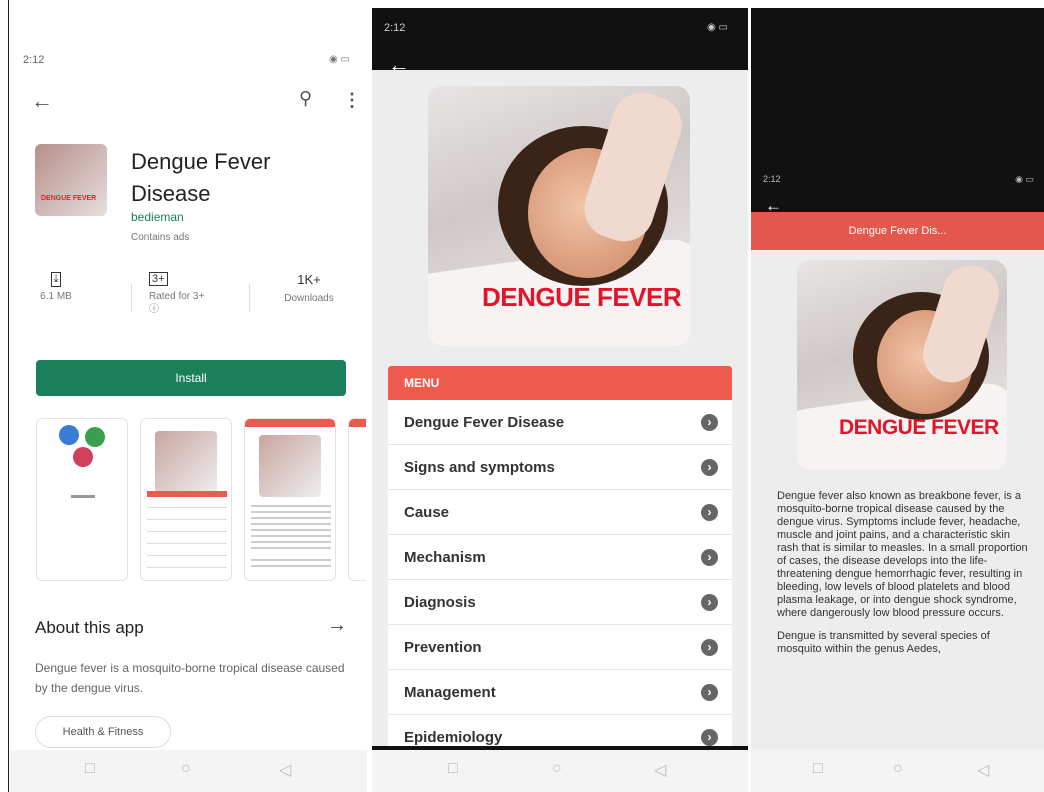 The height and width of the screenshot is (792, 1044). I want to click on downloads-count: 1K+, so click(309, 279).